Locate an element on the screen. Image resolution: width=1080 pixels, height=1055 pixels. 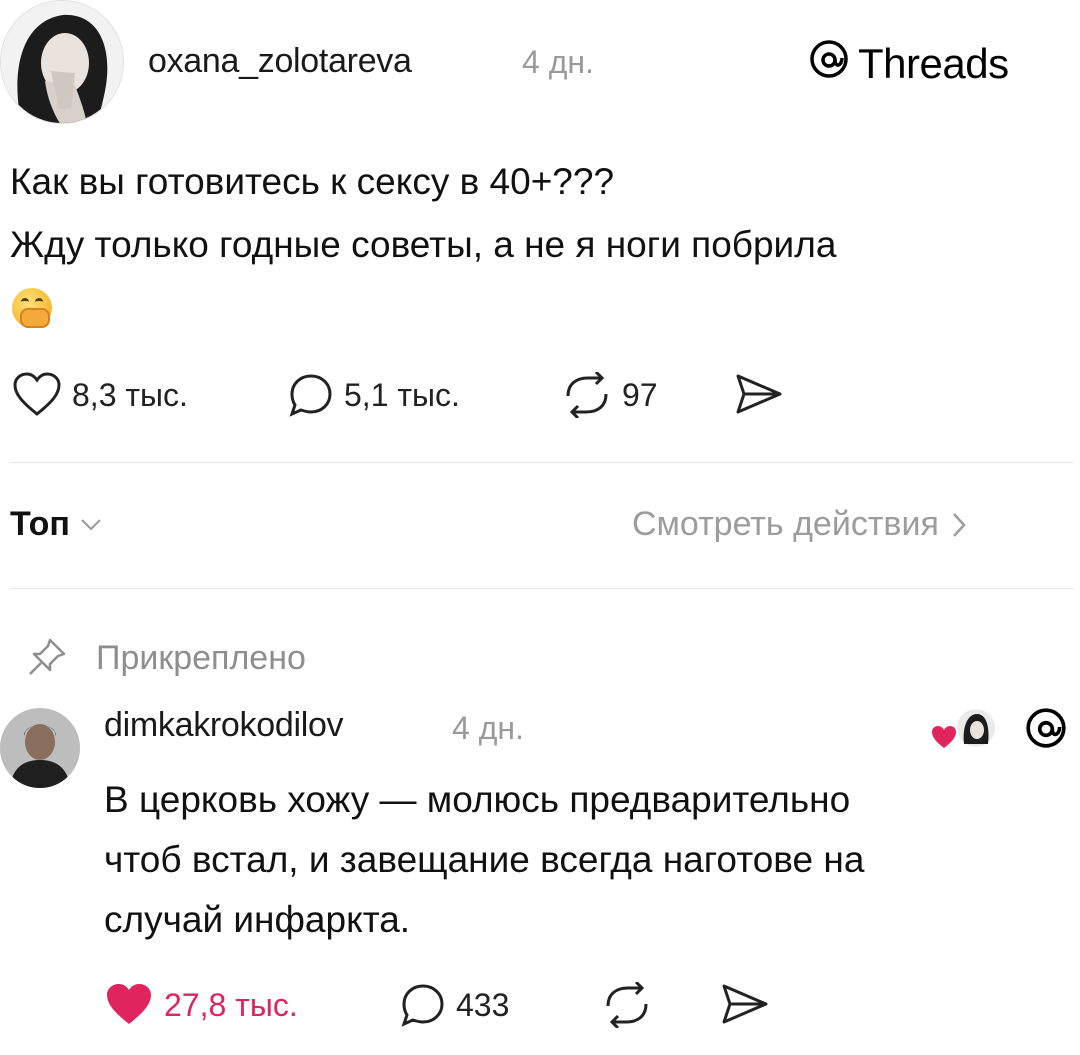
post-line-1: Как вы готовитесь к сексу в 40+??? is located at coordinates (312, 181).